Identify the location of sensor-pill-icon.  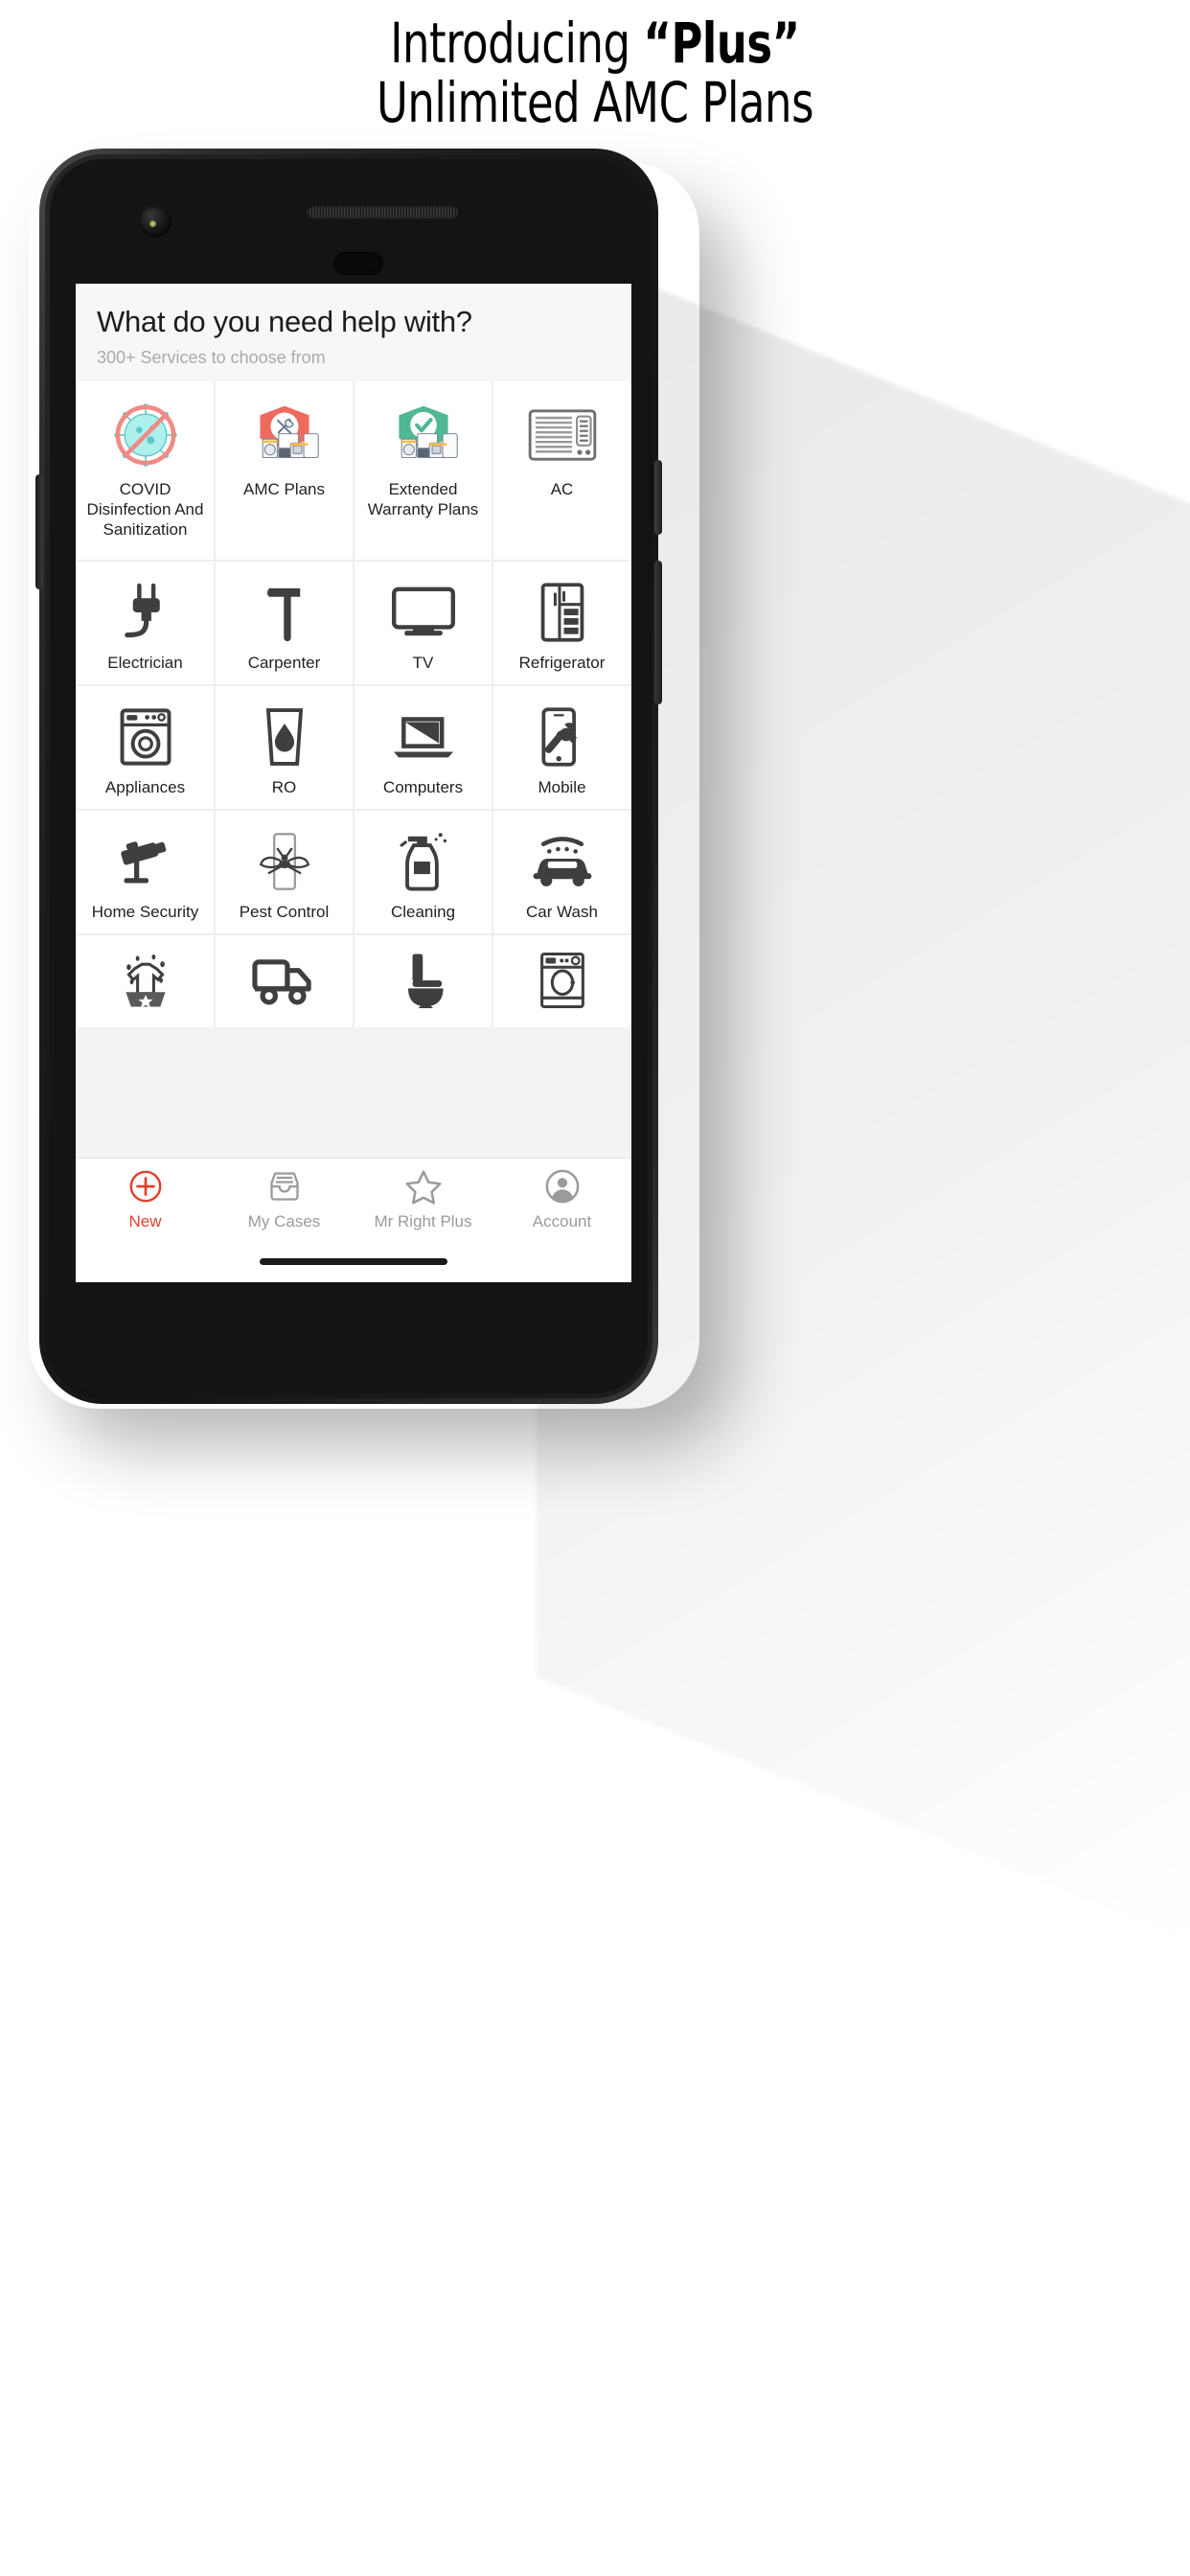
(358, 263).